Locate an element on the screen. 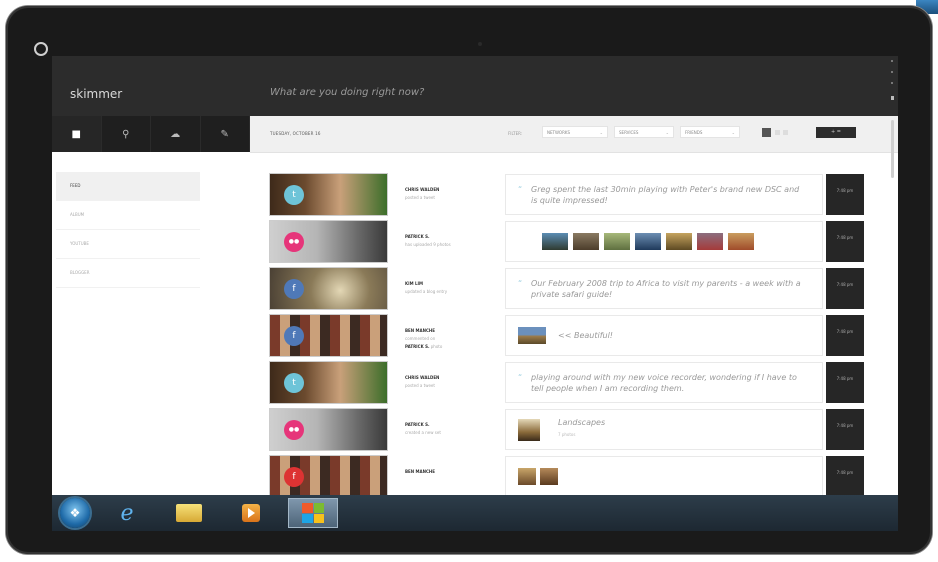 This screenshot has width=938, height=562. windows-logo-icon: ❖ is located at coordinates (75, 513).